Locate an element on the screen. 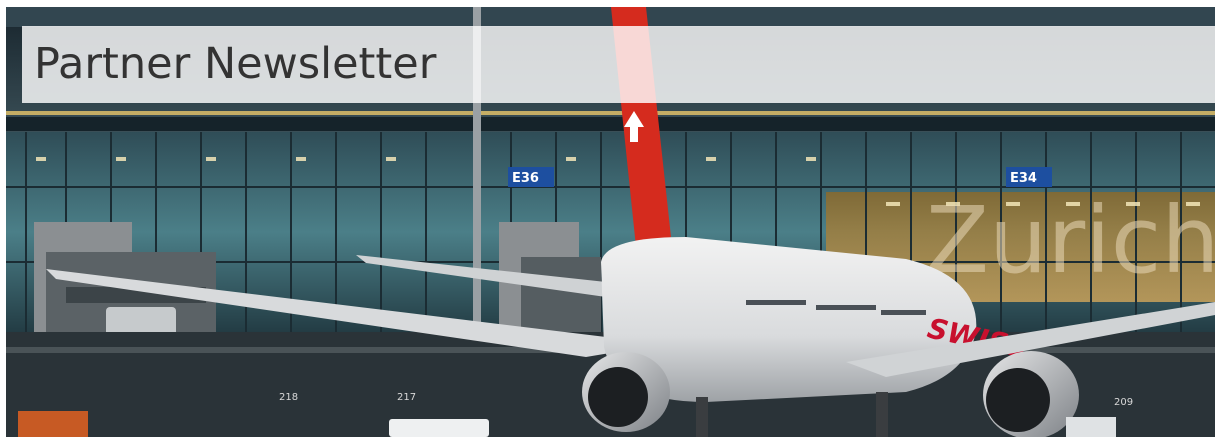 Image resolution: width=1215 pixels, height=437 pixels. aircraft-engine-right is located at coordinates (1031, 394).